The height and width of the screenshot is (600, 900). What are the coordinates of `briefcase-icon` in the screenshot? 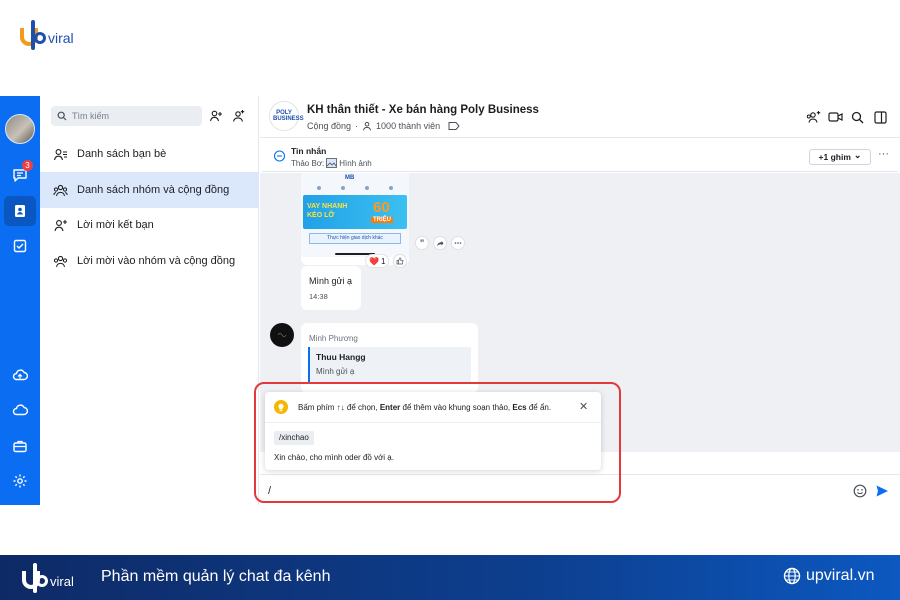 It's located at (20, 446).